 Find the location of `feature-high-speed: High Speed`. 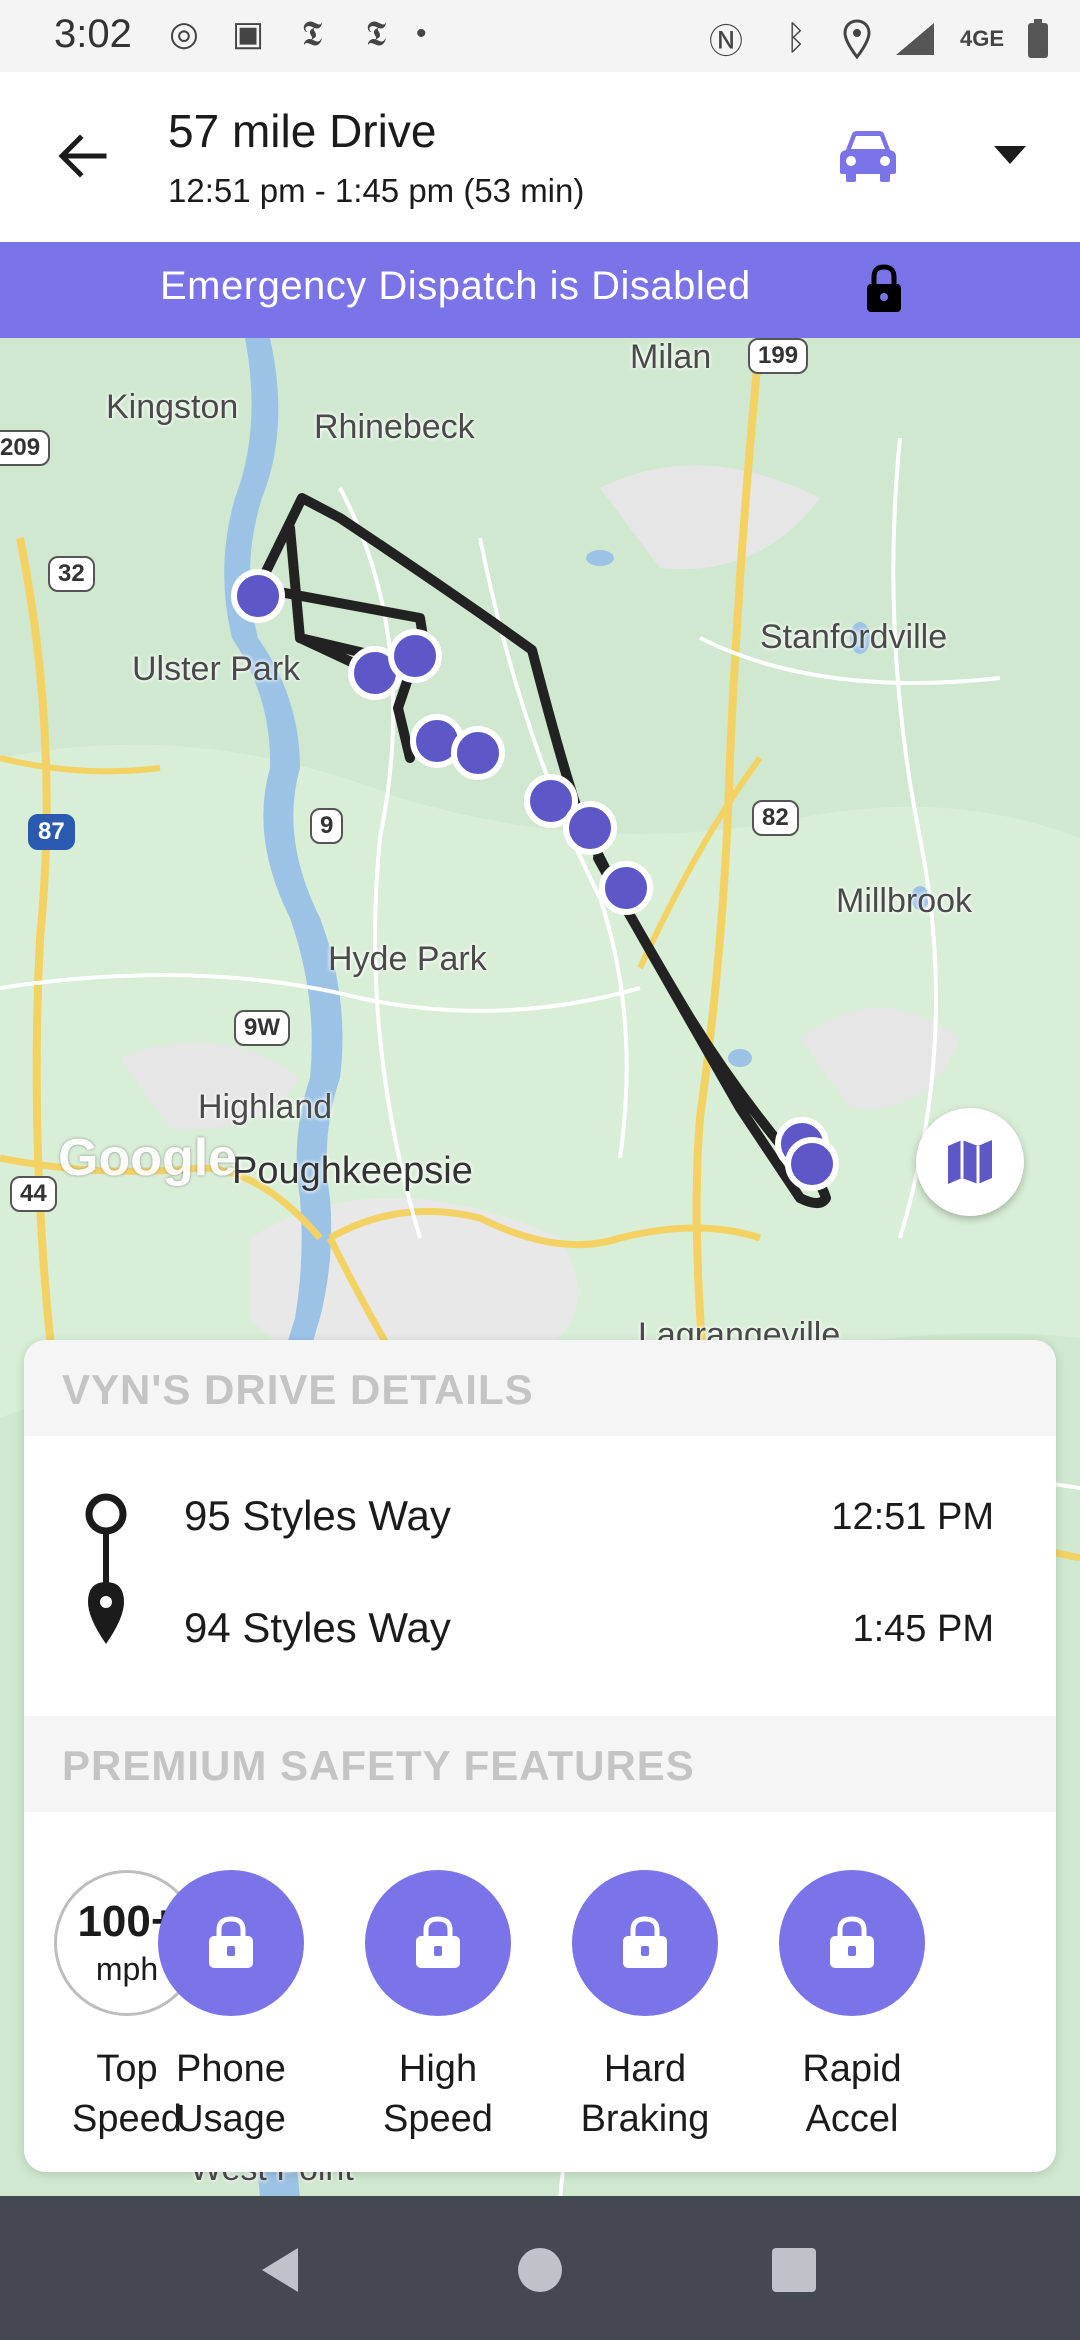

feature-high-speed: High Speed is located at coordinates (438, 2007).